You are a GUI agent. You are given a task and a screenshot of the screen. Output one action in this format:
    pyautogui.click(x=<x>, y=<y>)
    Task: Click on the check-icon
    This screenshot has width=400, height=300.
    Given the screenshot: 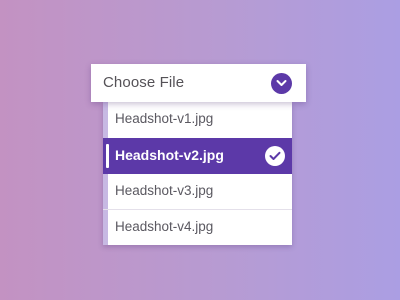 What is the action you would take?
    pyautogui.click(x=275, y=155)
    